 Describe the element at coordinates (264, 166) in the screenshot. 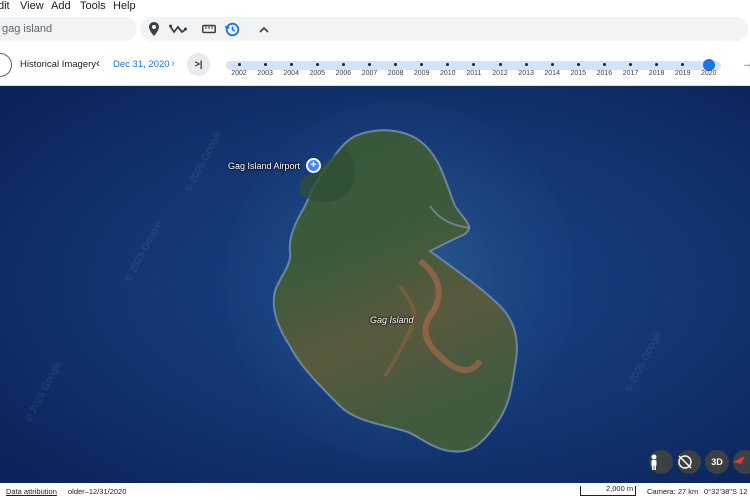

I see `airport-label: Gag Island Airport` at that location.